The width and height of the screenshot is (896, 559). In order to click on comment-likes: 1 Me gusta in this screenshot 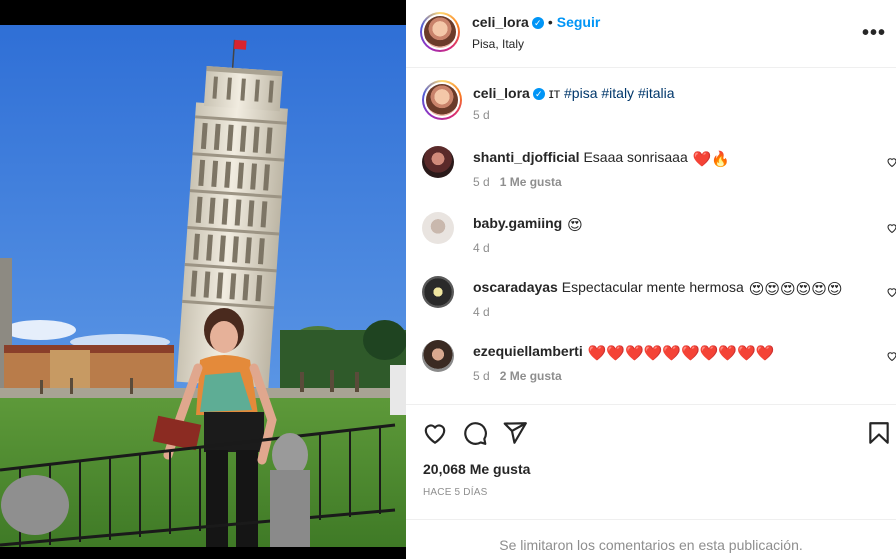, I will do `click(531, 182)`.